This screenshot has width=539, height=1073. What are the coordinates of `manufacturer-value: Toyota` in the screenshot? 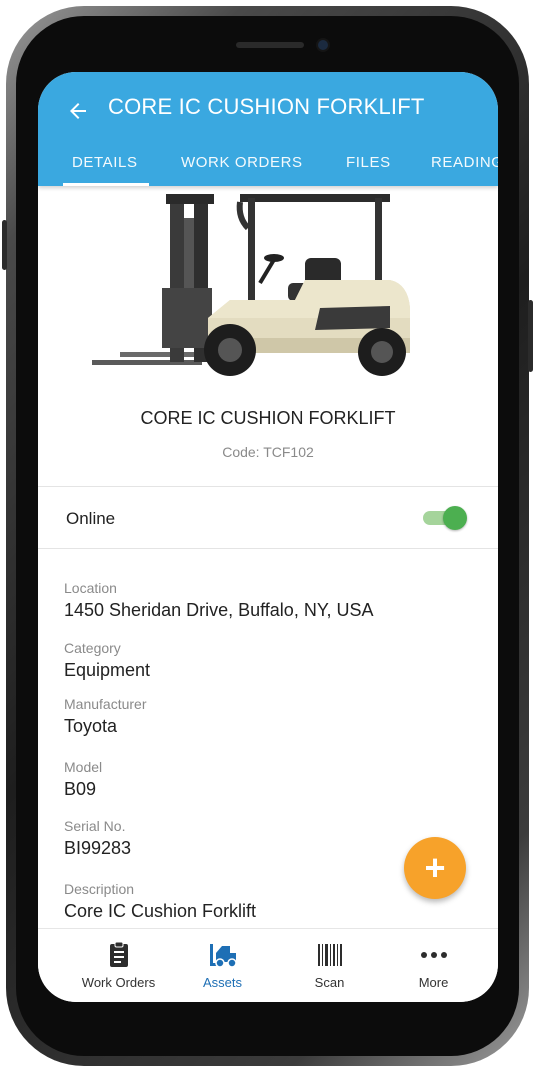 It's located at (91, 726).